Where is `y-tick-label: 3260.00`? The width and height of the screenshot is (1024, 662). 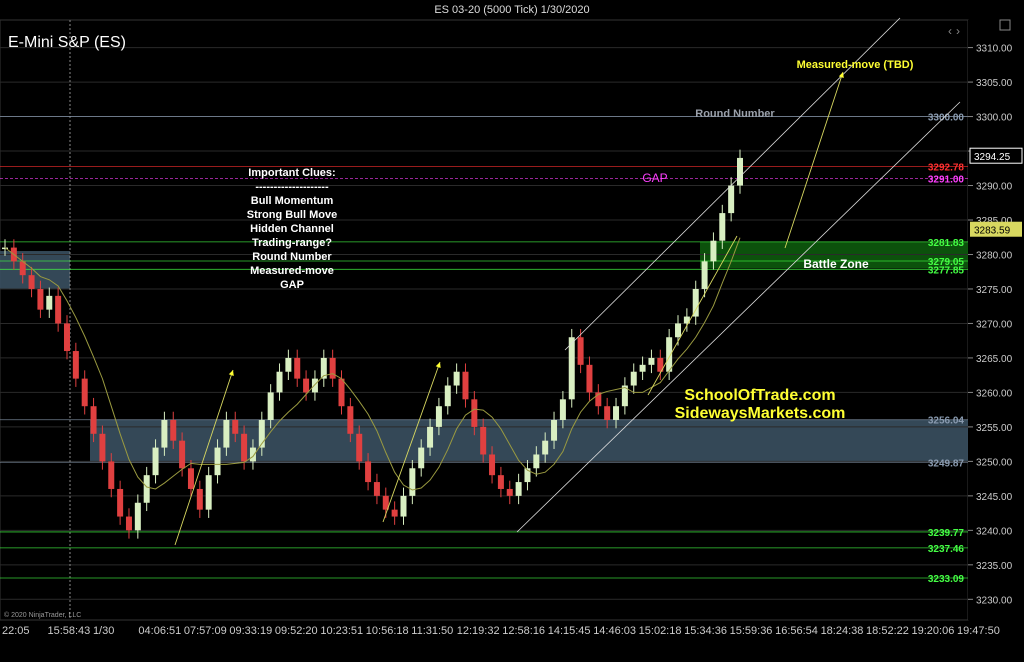
y-tick-label: 3260.00 is located at coordinates (994, 393).